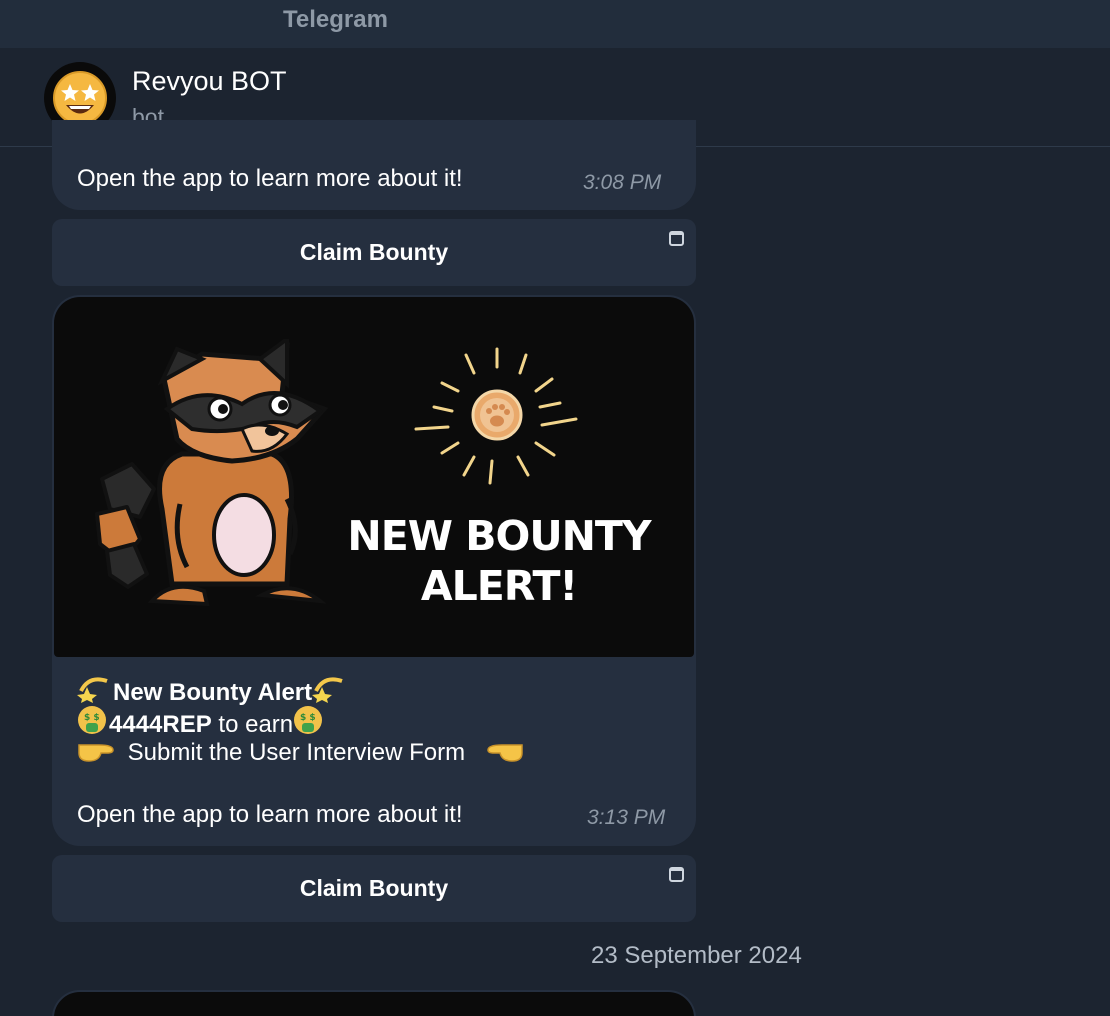 This screenshot has height=1016, width=1110. Describe the element at coordinates (626, 817) in the screenshot. I see `message-time: 3:13 PM` at that location.